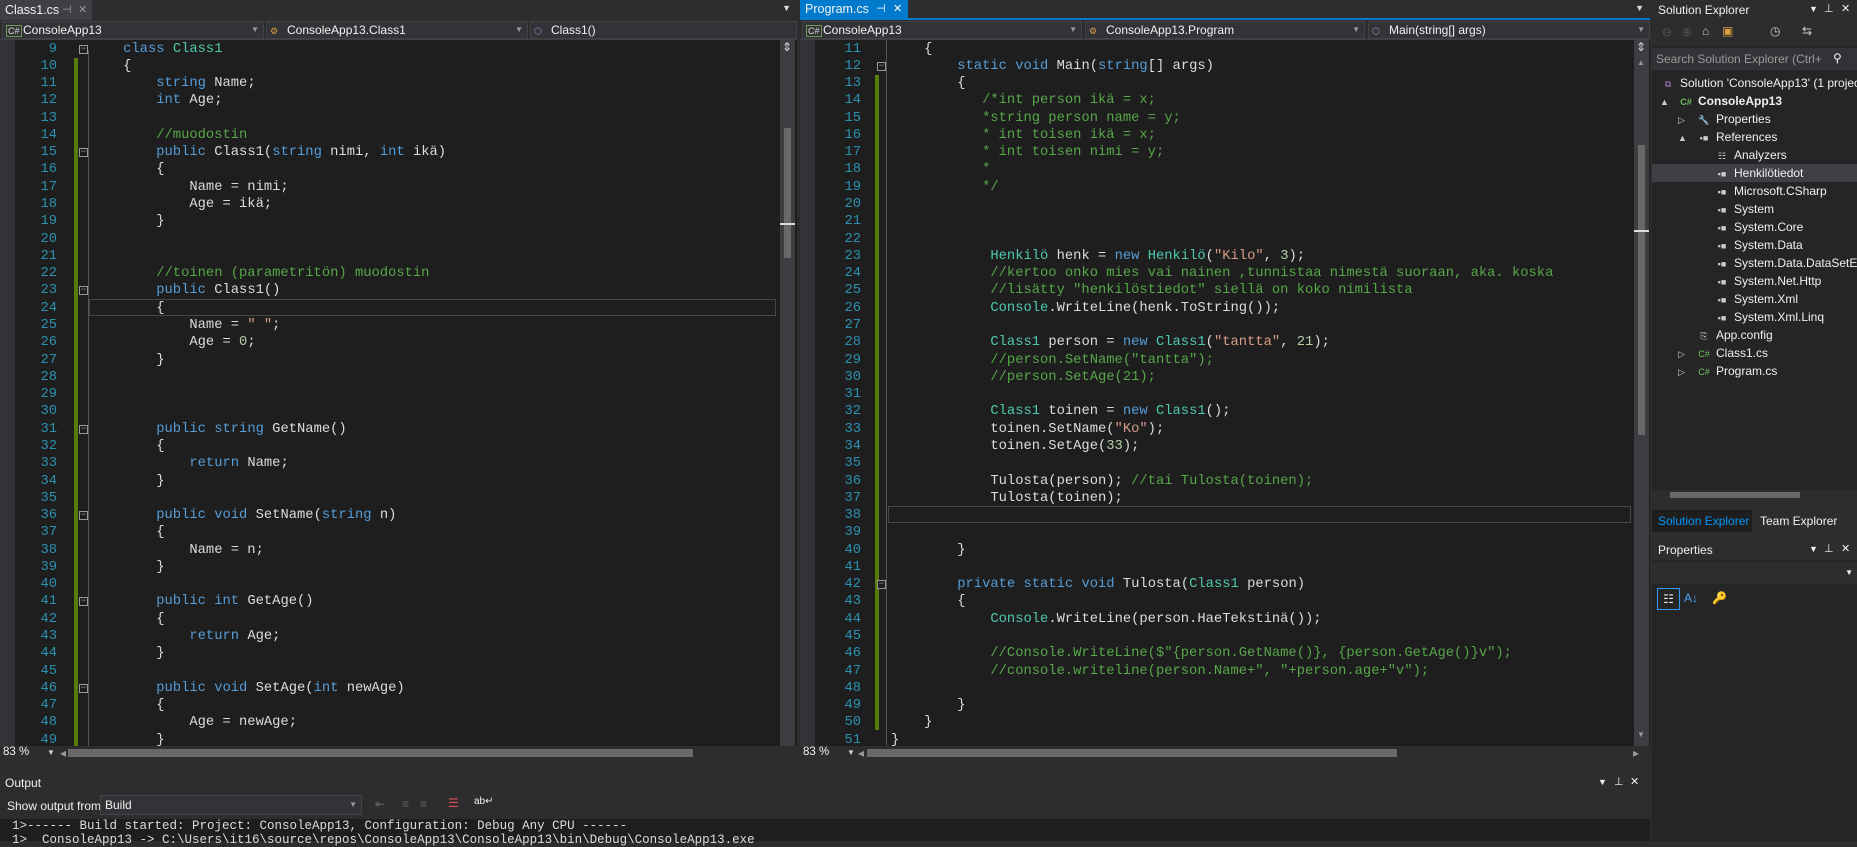 Image resolution: width=1857 pixels, height=847 pixels. I want to click on scroll-up-icon: ▲, so click(1641, 62).